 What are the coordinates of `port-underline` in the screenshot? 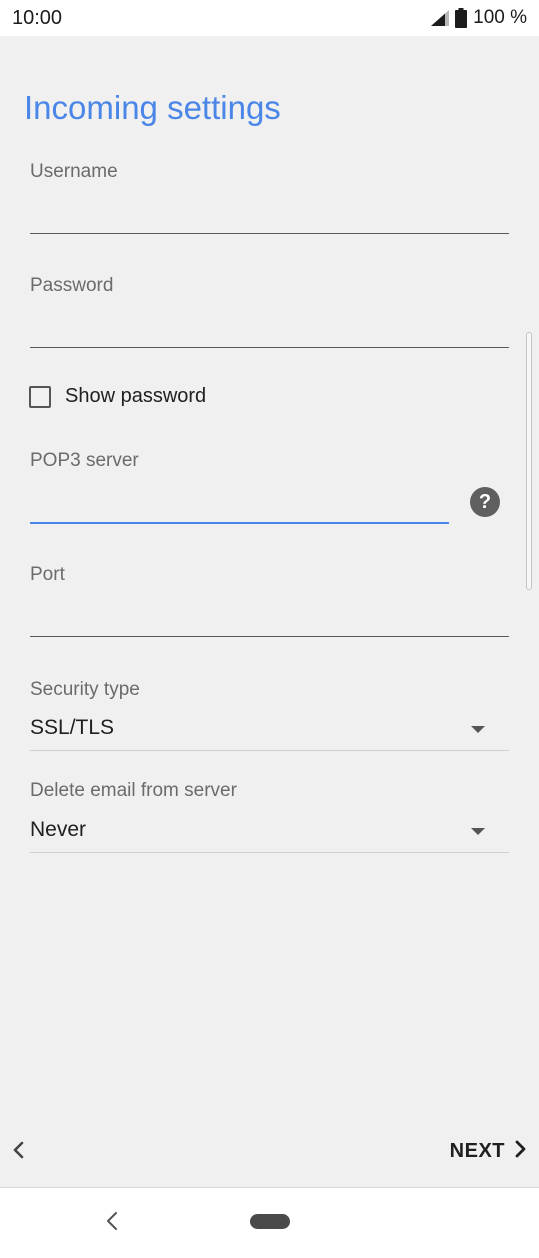 It's located at (269, 636).